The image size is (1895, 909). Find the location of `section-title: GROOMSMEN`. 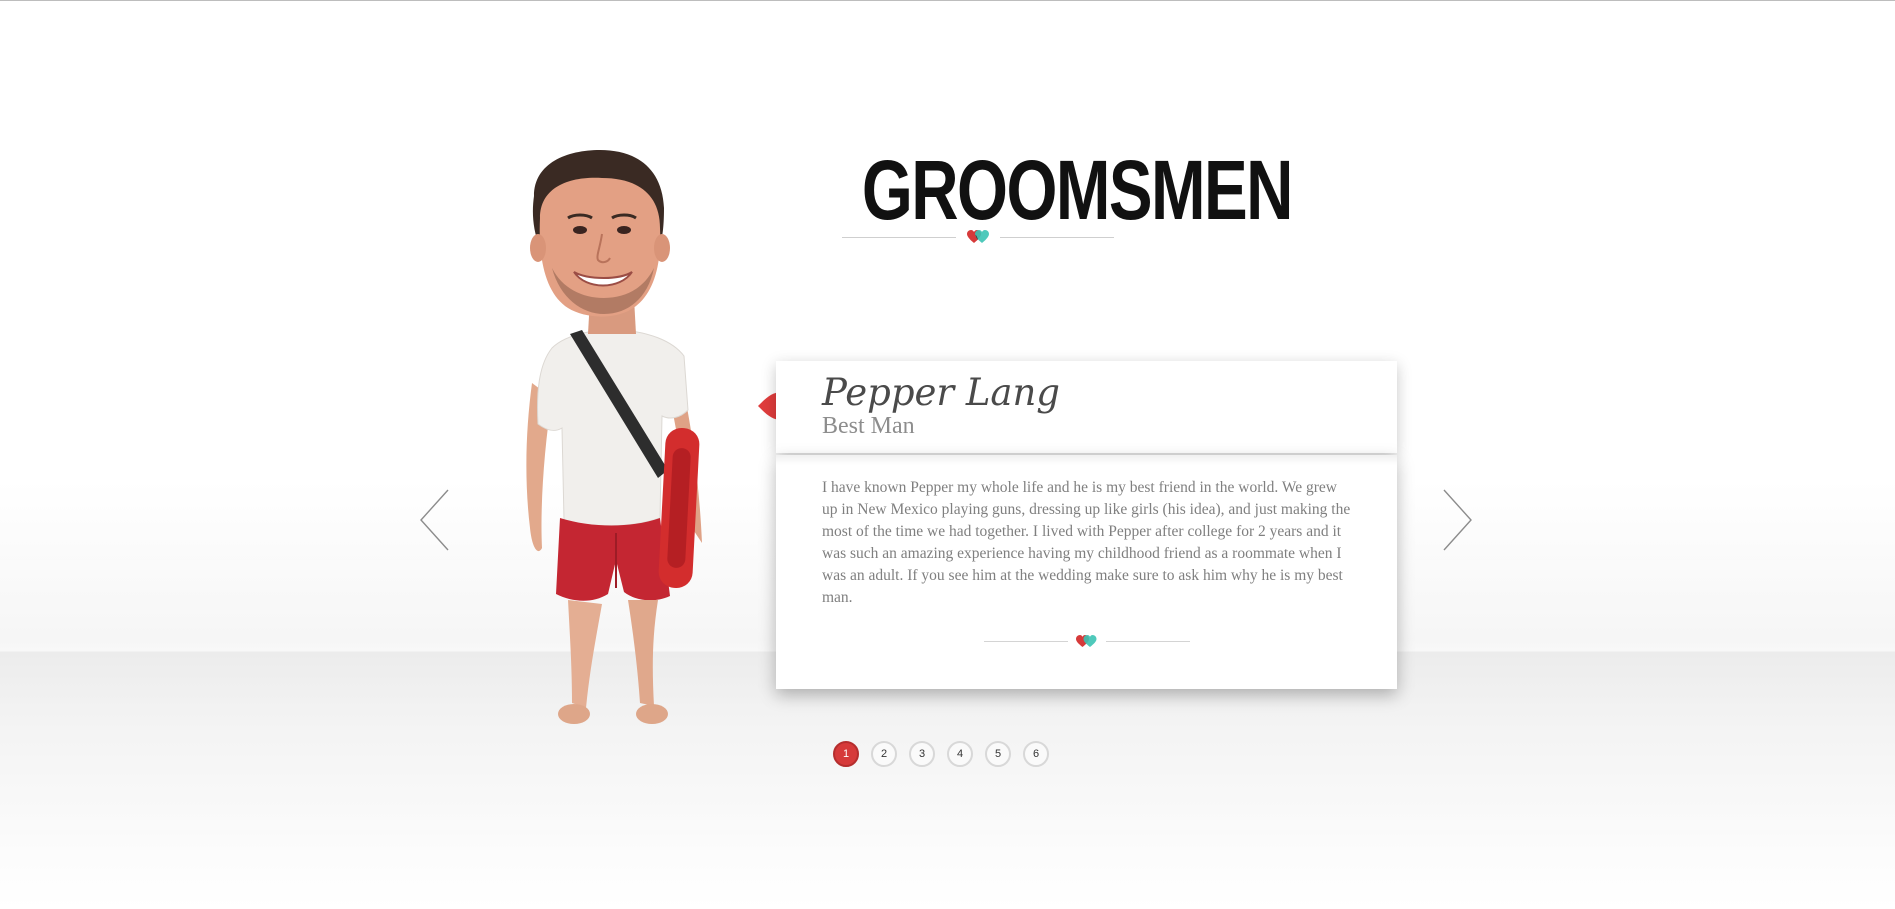

section-title: GROOMSMEN is located at coordinates (1077, 190).